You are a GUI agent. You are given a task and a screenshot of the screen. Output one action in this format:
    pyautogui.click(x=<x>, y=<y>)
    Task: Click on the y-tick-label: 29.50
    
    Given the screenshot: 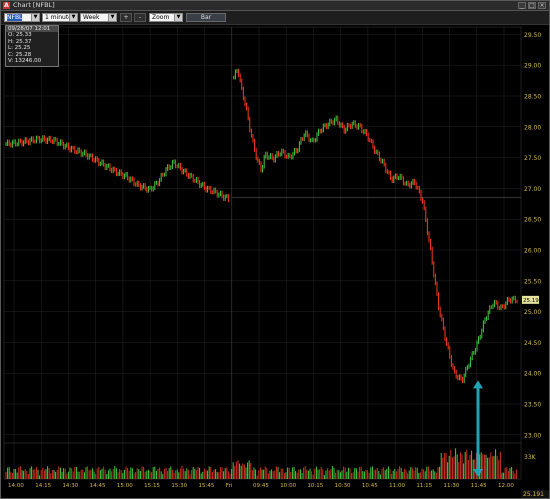 What is the action you would take?
    pyautogui.click(x=532, y=35)
    